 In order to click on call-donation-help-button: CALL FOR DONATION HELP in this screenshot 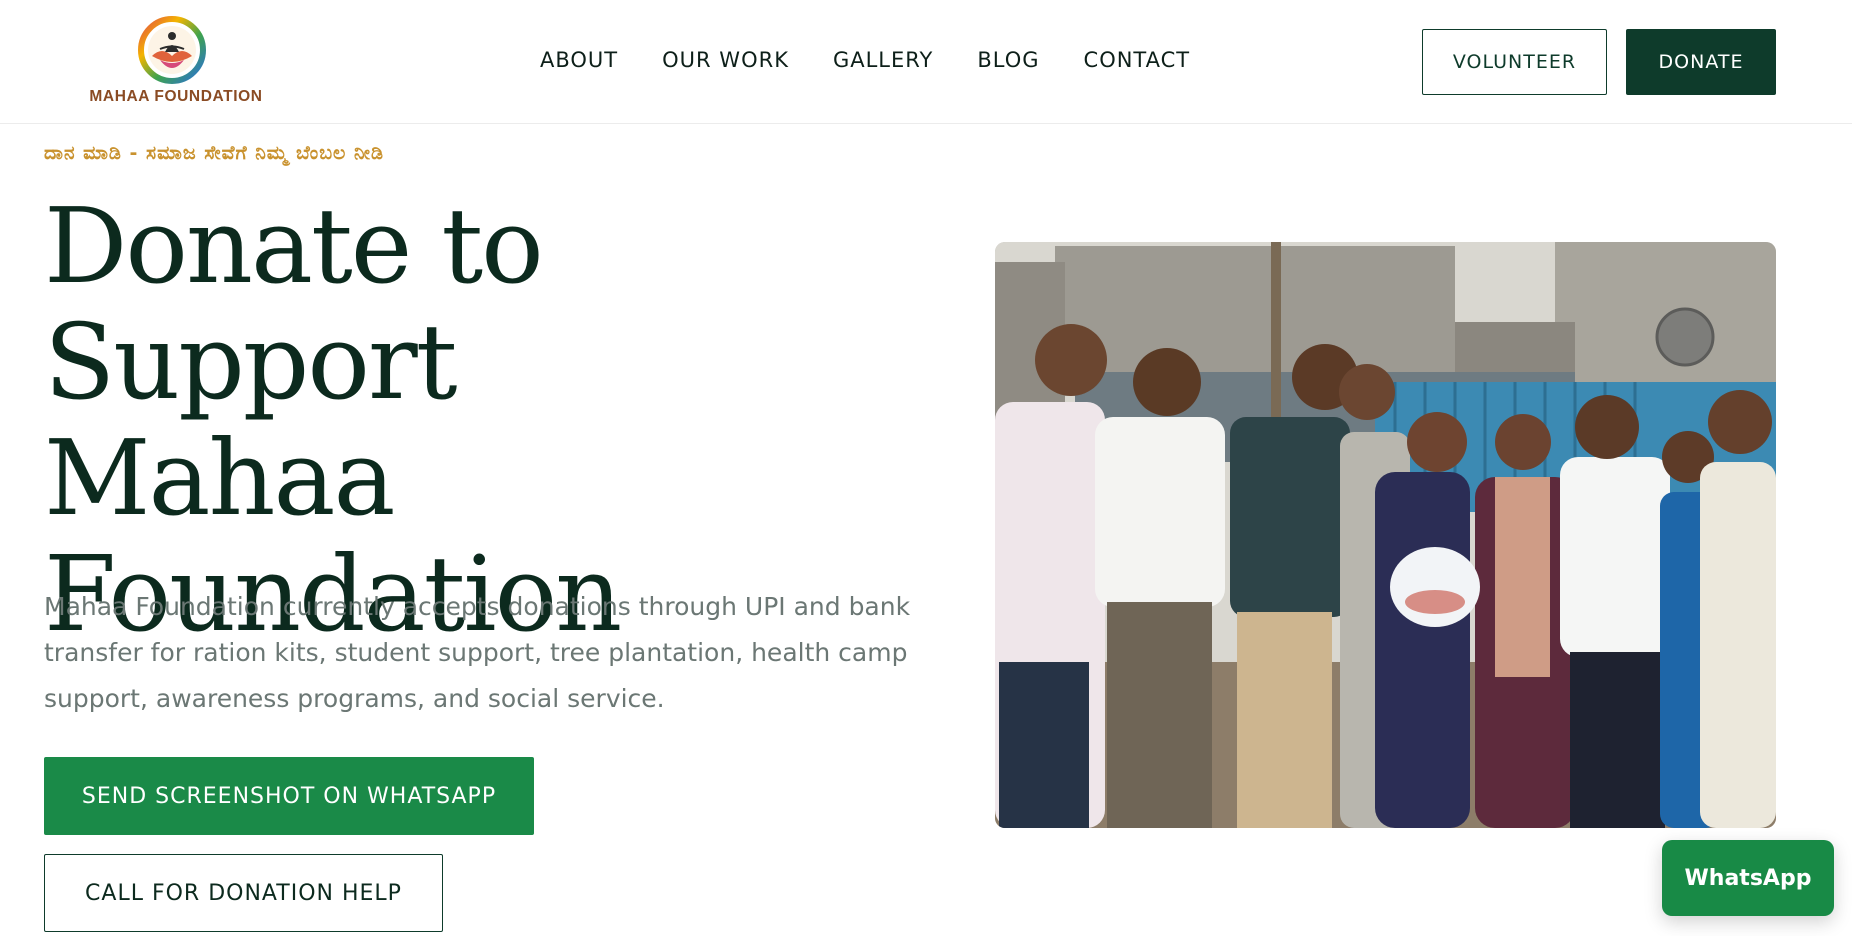, I will do `click(243, 893)`.